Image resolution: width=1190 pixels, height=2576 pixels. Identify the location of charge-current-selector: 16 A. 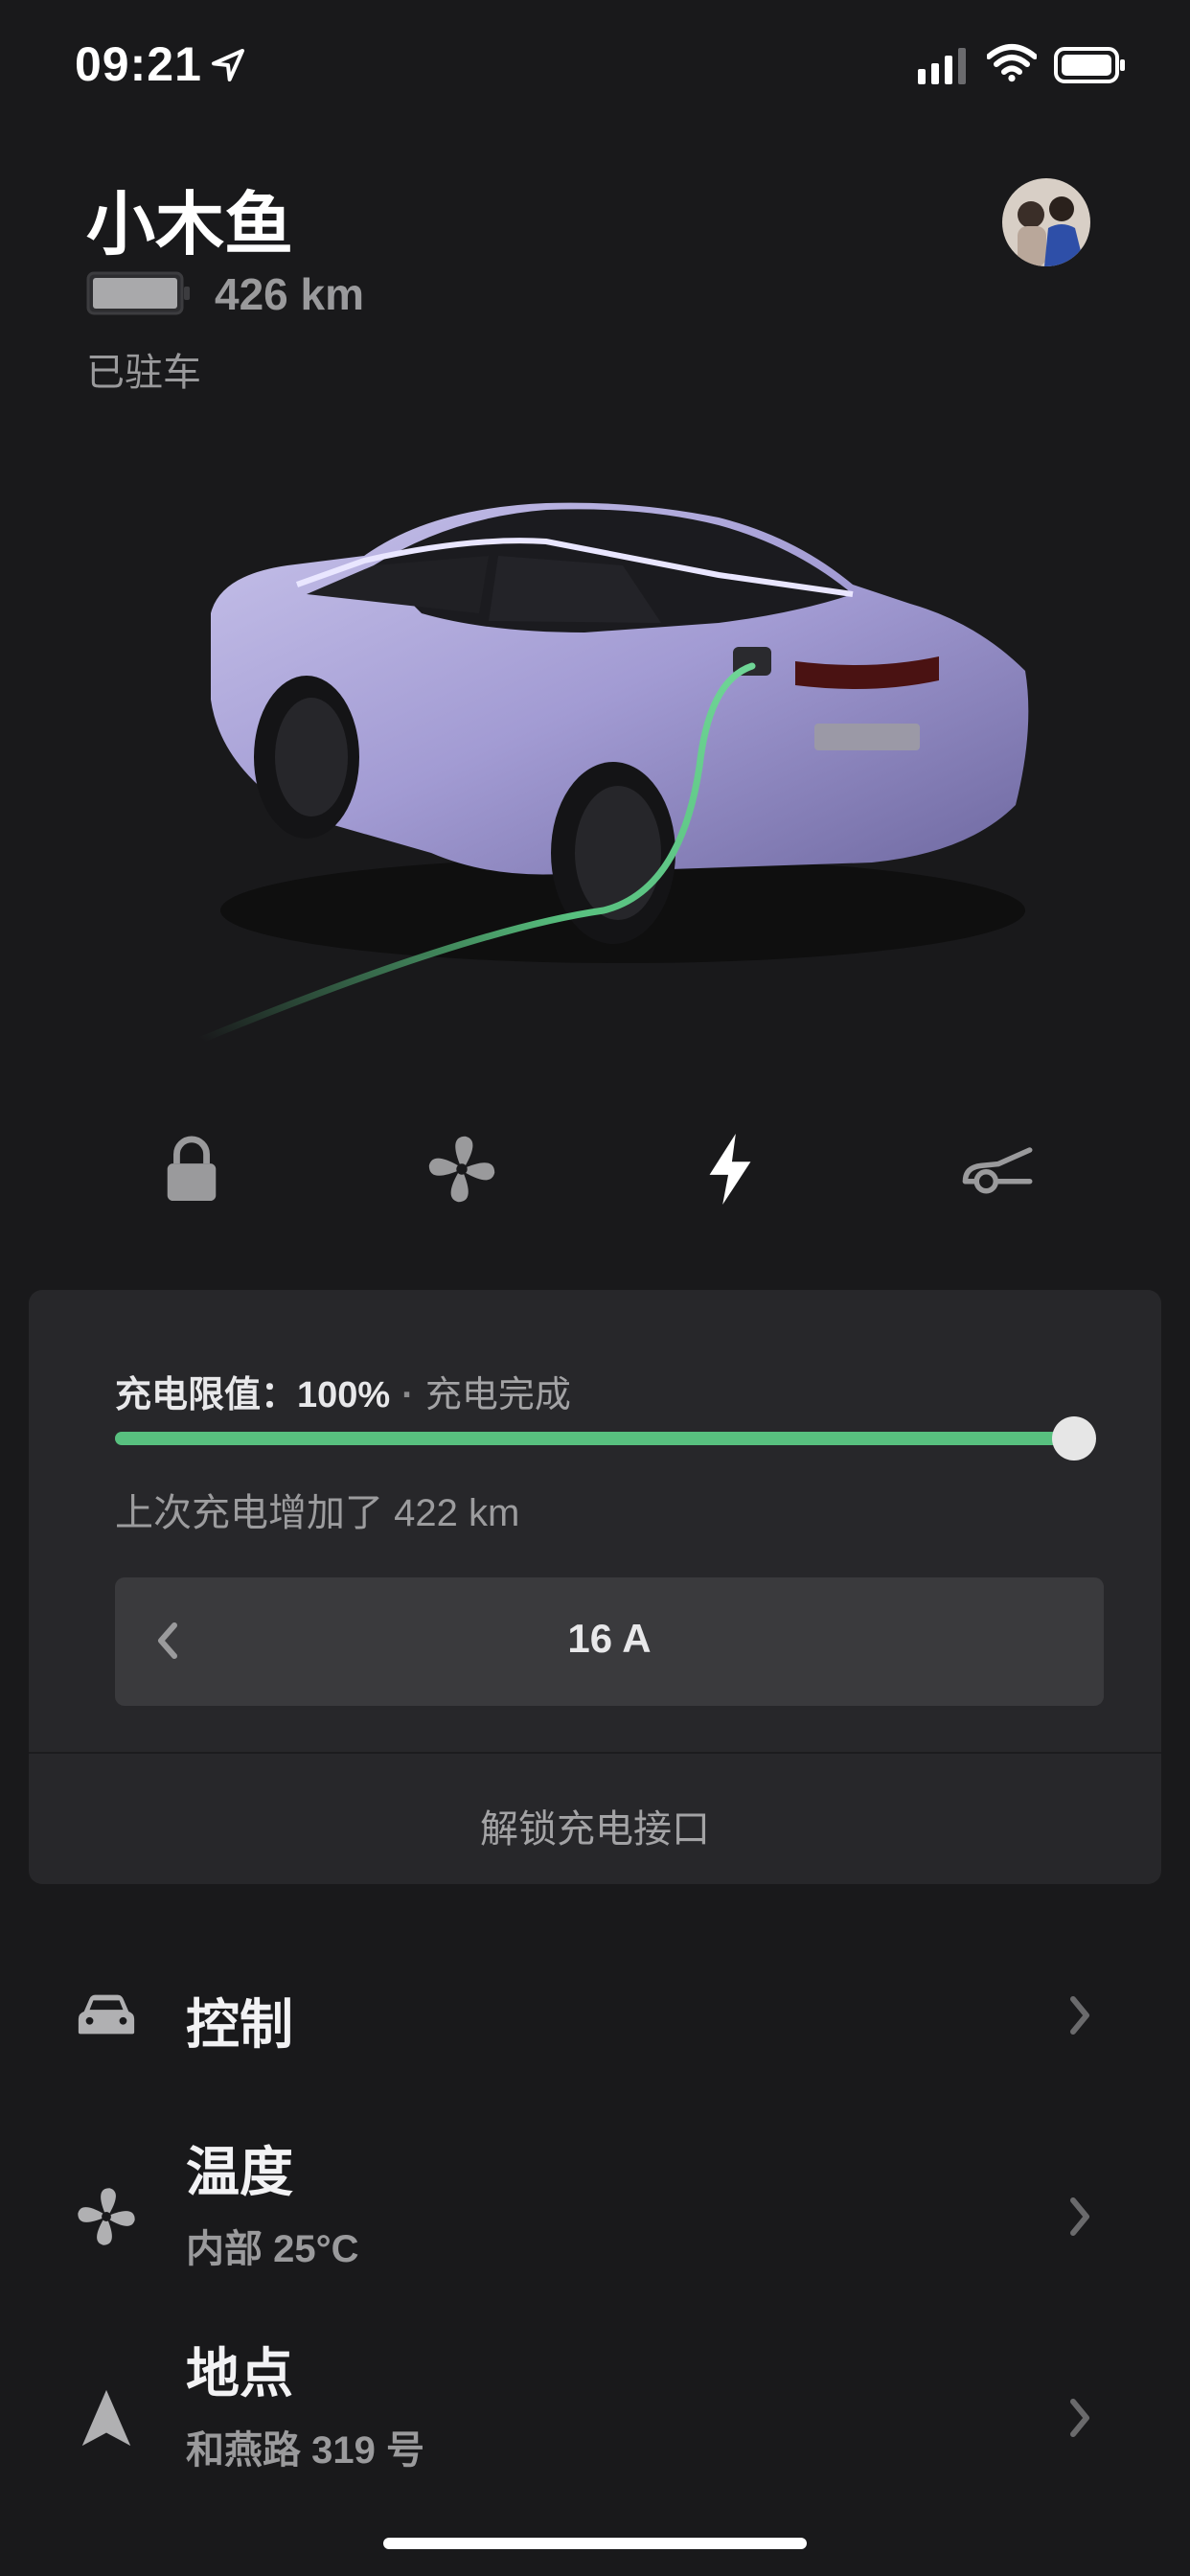
(609, 1641).